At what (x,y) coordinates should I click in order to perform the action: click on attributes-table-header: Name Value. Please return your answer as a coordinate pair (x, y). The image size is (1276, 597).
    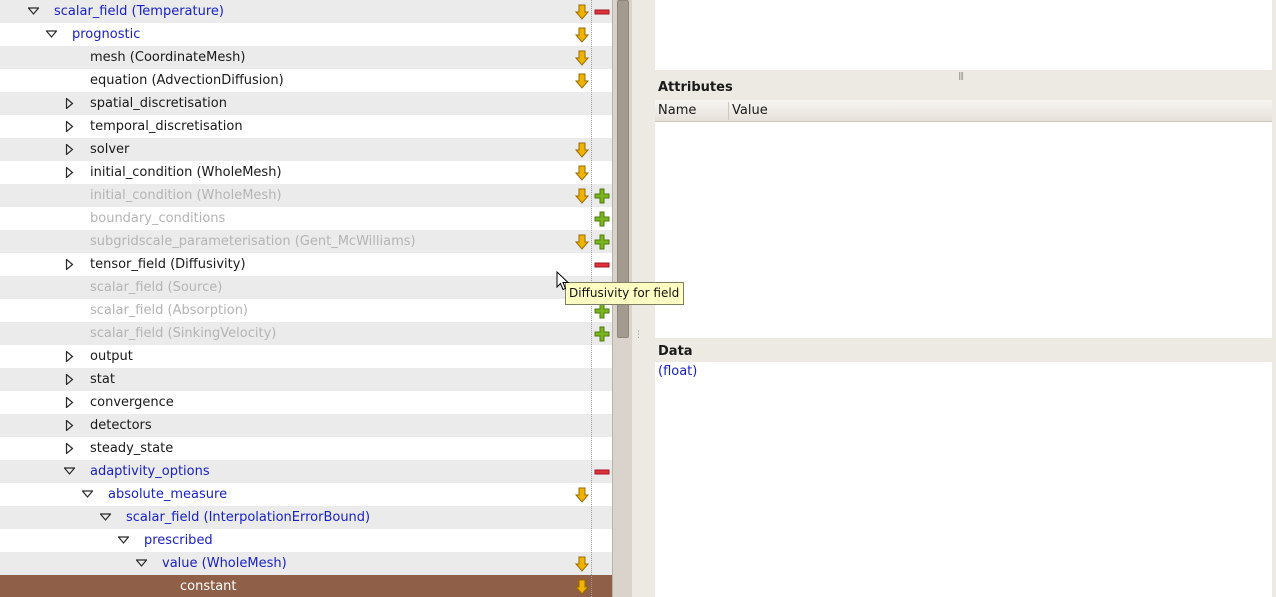
    Looking at the image, I should click on (963, 111).